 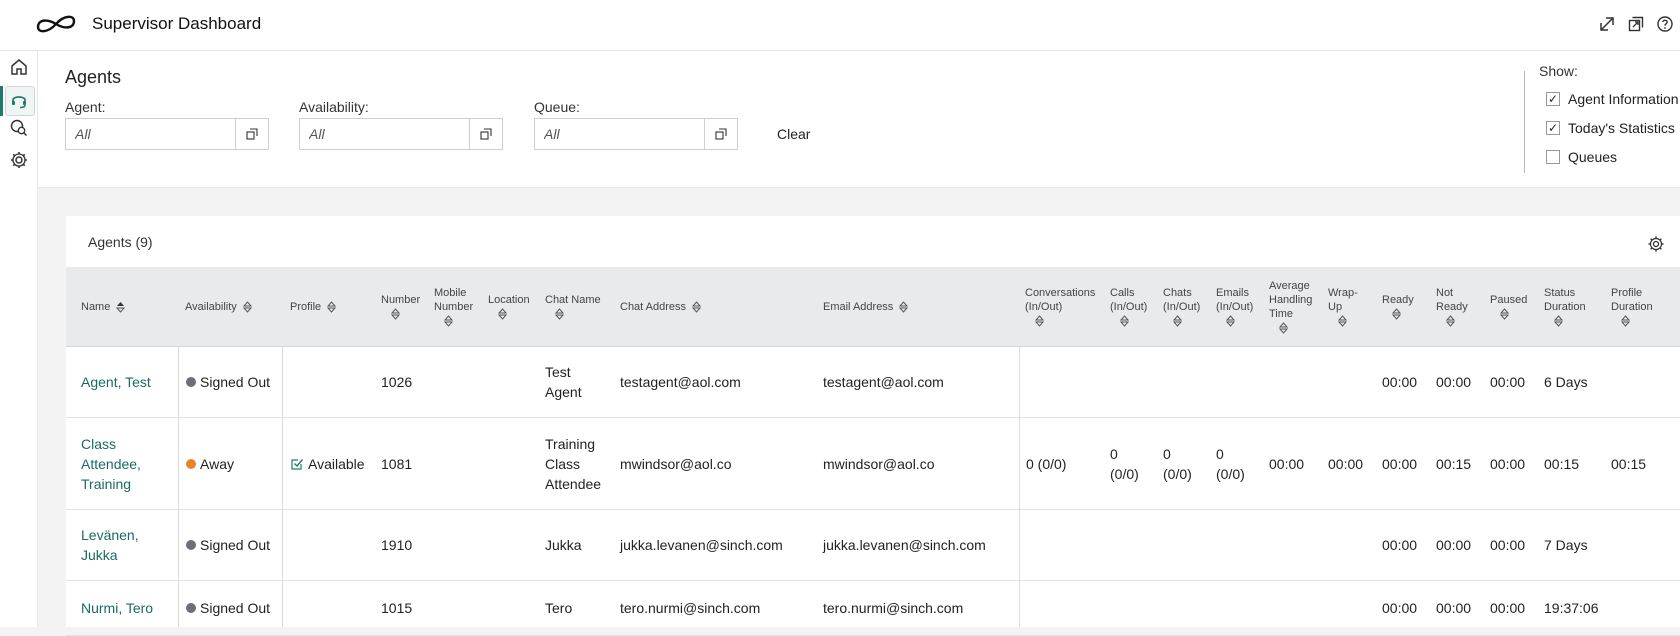 What do you see at coordinates (453, 306) in the screenshot?
I see `col-header-mobile-number: Mobile Number` at bounding box center [453, 306].